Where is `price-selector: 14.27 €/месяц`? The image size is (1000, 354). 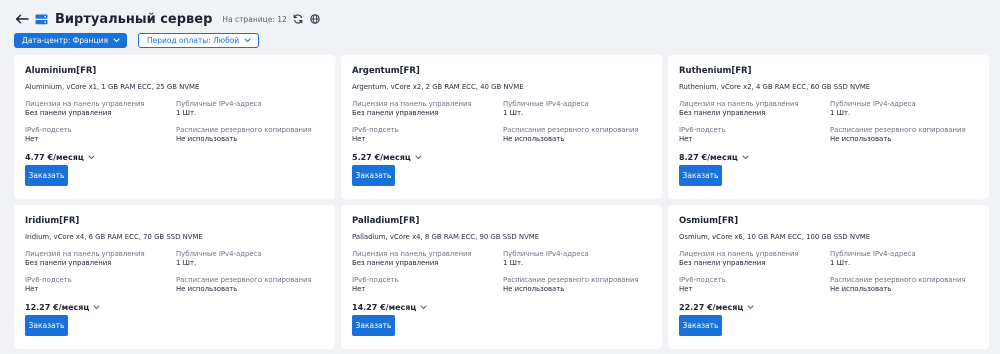
price-selector: 14.27 €/месяц is located at coordinates (389, 307).